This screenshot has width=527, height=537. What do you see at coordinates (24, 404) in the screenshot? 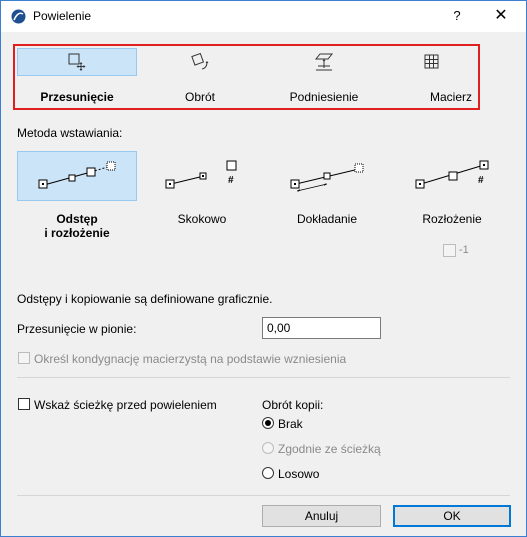
I see `show-path-checkbox` at bounding box center [24, 404].